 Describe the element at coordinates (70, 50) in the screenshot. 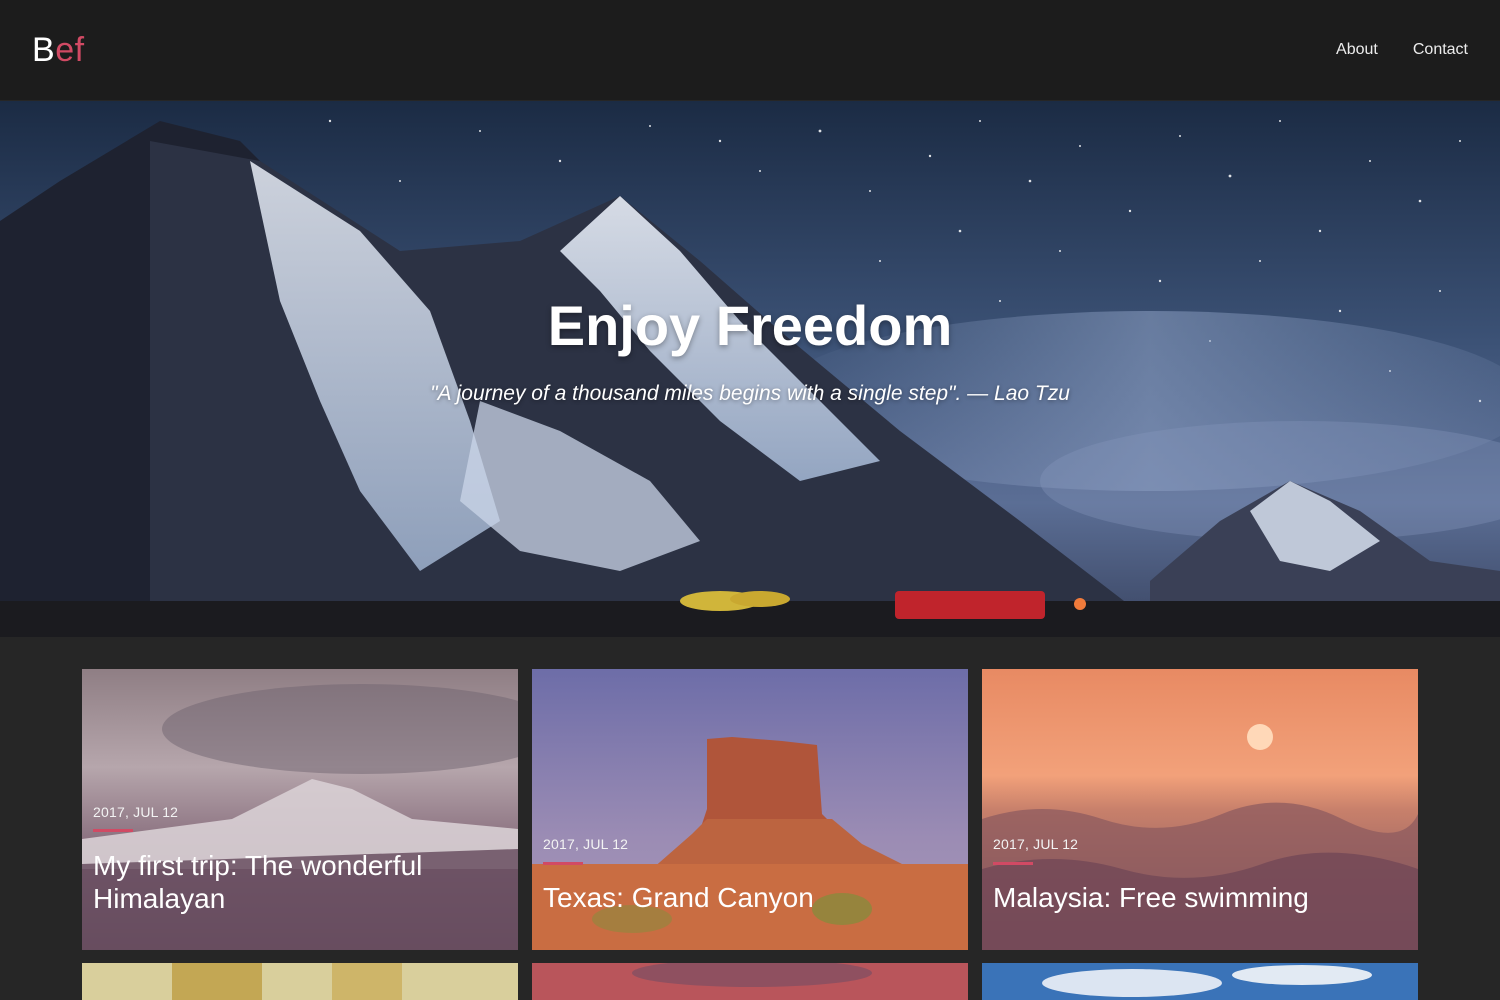

I see `logo-letters-ef: ef` at that location.